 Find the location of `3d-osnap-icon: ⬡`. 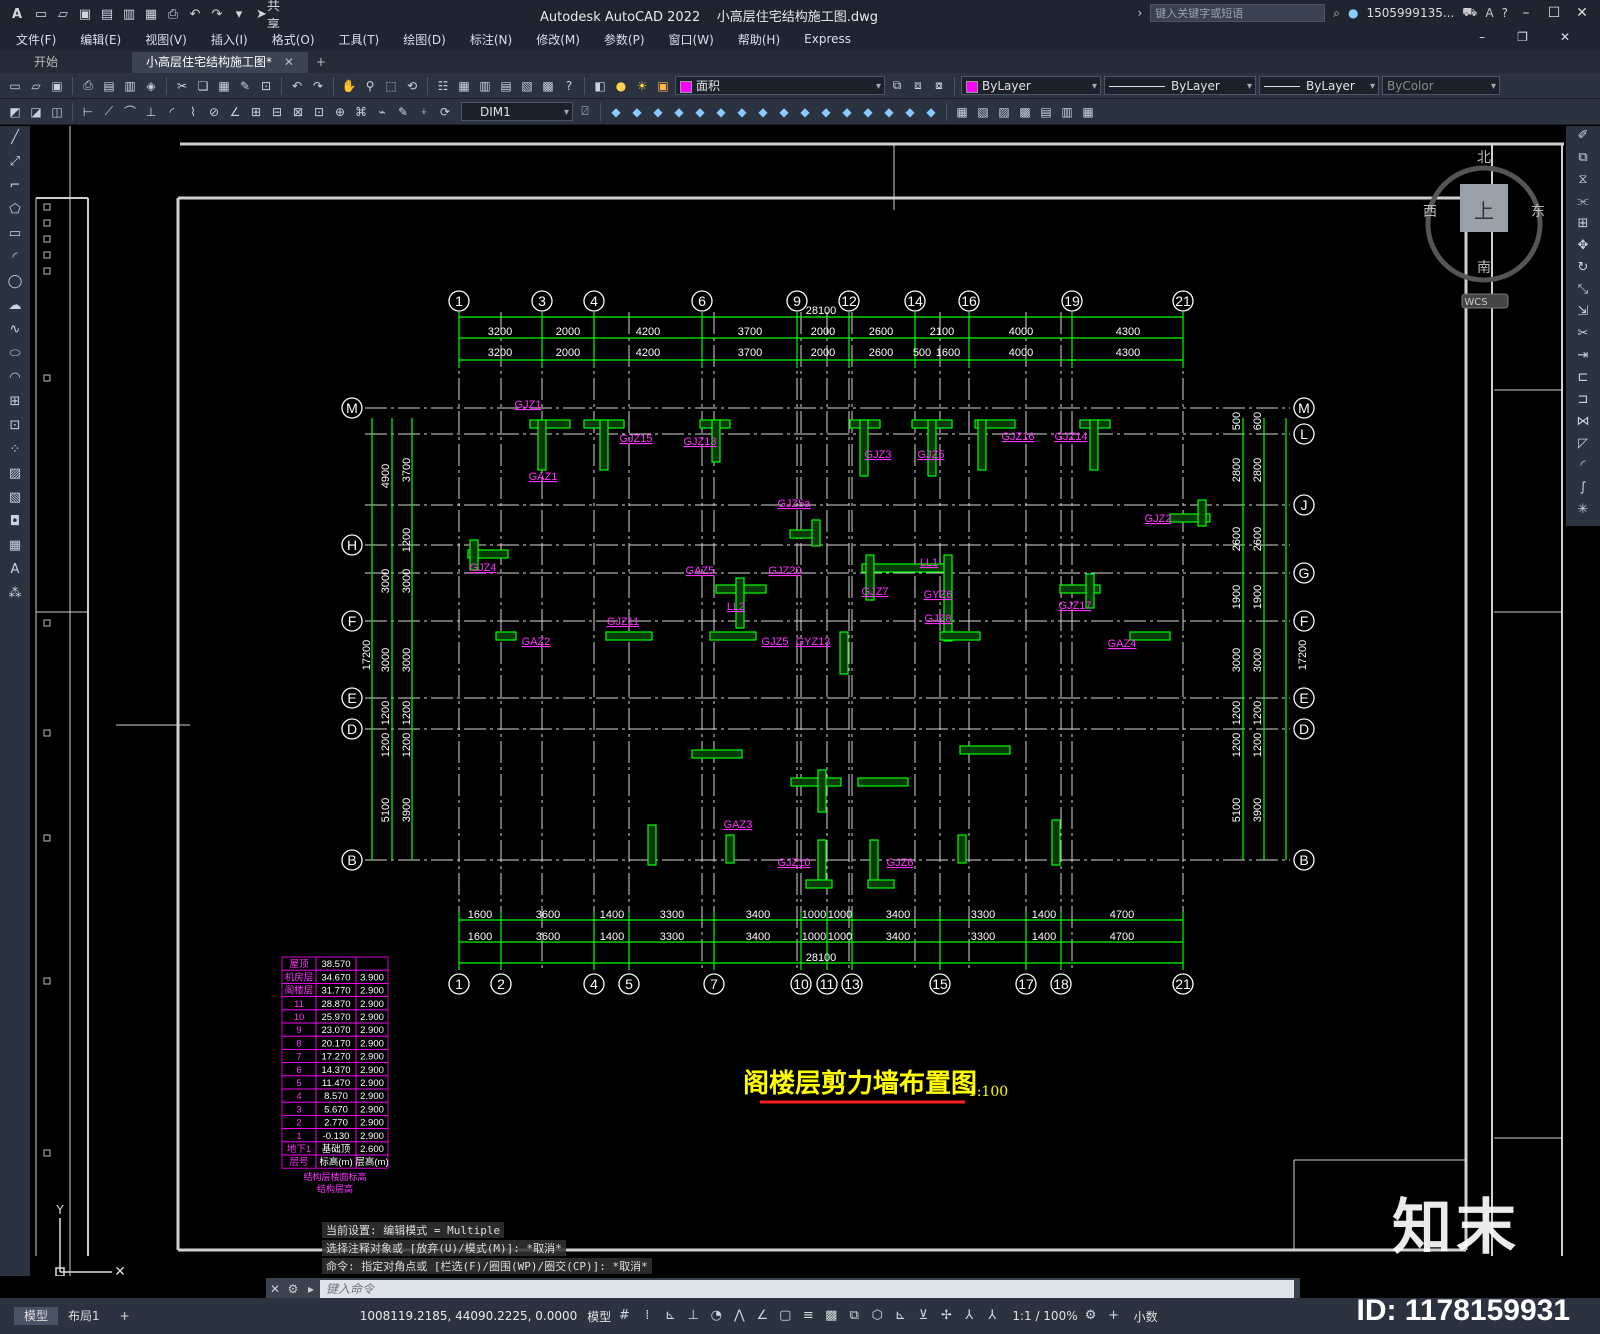

3d-osnap-icon: ⬡ is located at coordinates (877, 1316).